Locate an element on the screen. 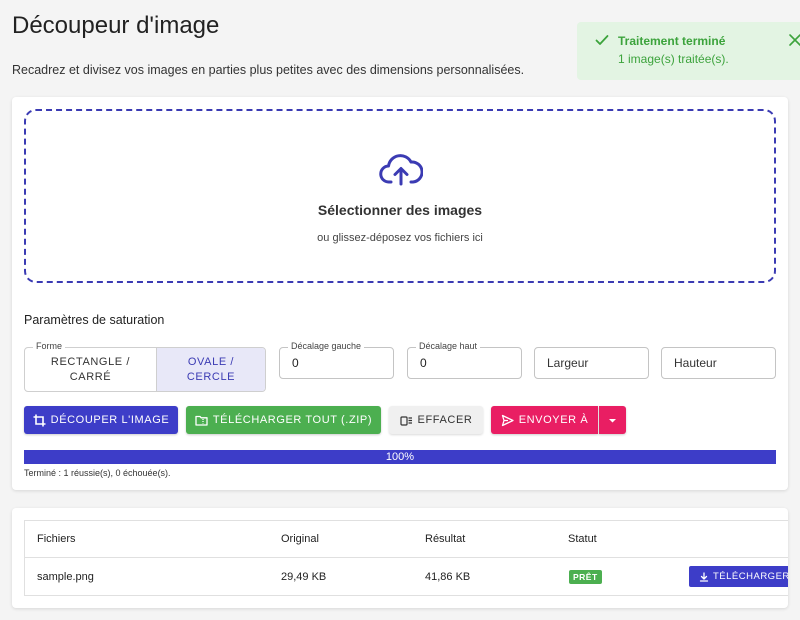  row-download-label: TÉLÉCHARGER is located at coordinates (750, 576).